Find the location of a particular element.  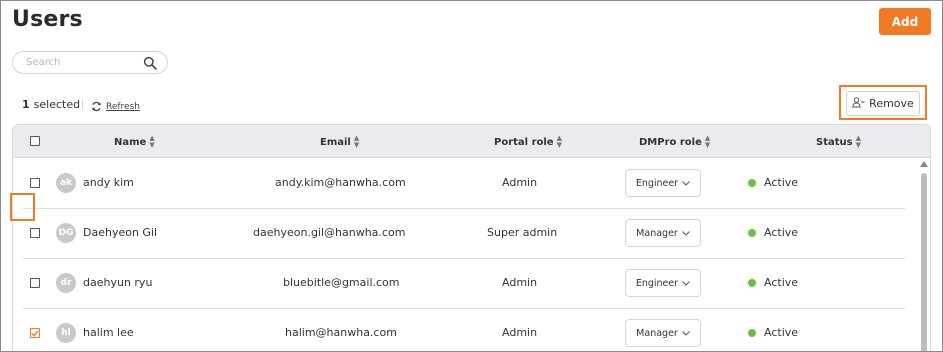

remove-label: Remove is located at coordinates (891, 103).